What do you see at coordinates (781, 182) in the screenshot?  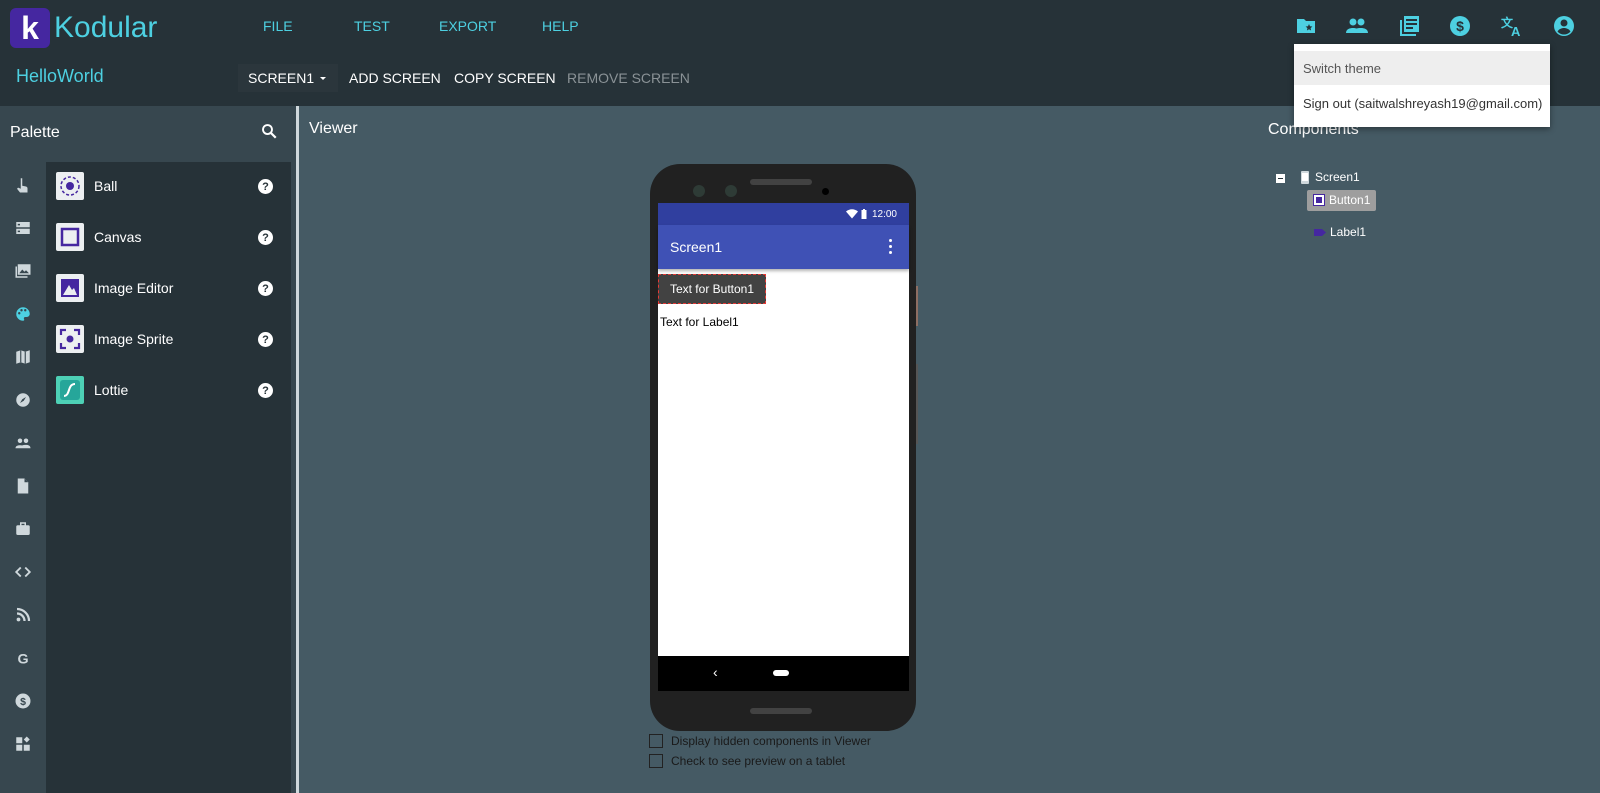 I see `phone-speaker` at bounding box center [781, 182].